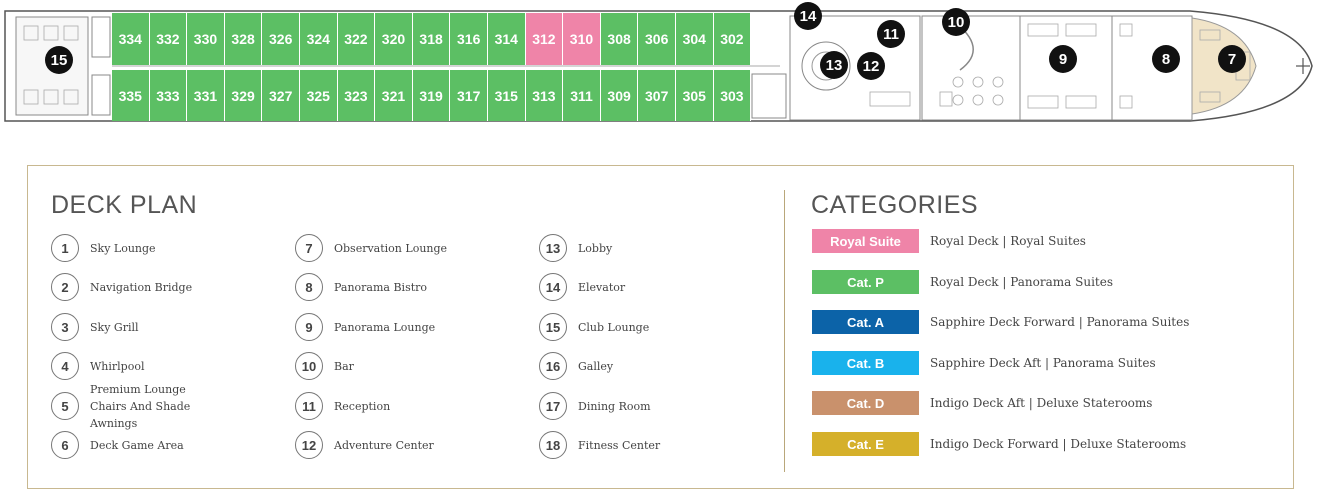 The image size is (1320, 497). Describe the element at coordinates (98, 366) in the screenshot. I see `legend-item: 4 Whirlpool` at that location.